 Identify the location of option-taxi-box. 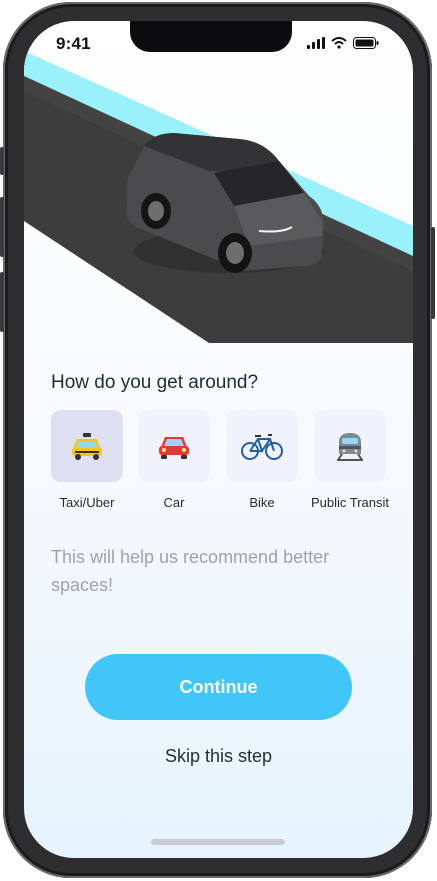
(87, 446).